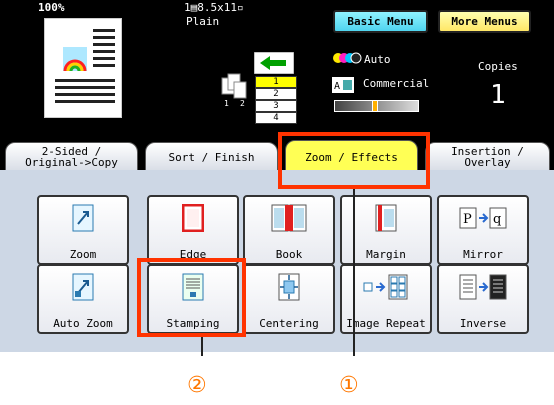 The image size is (554, 405). I want to click on tray-diagram: 1 2 1 2 3 4, so click(268, 83).